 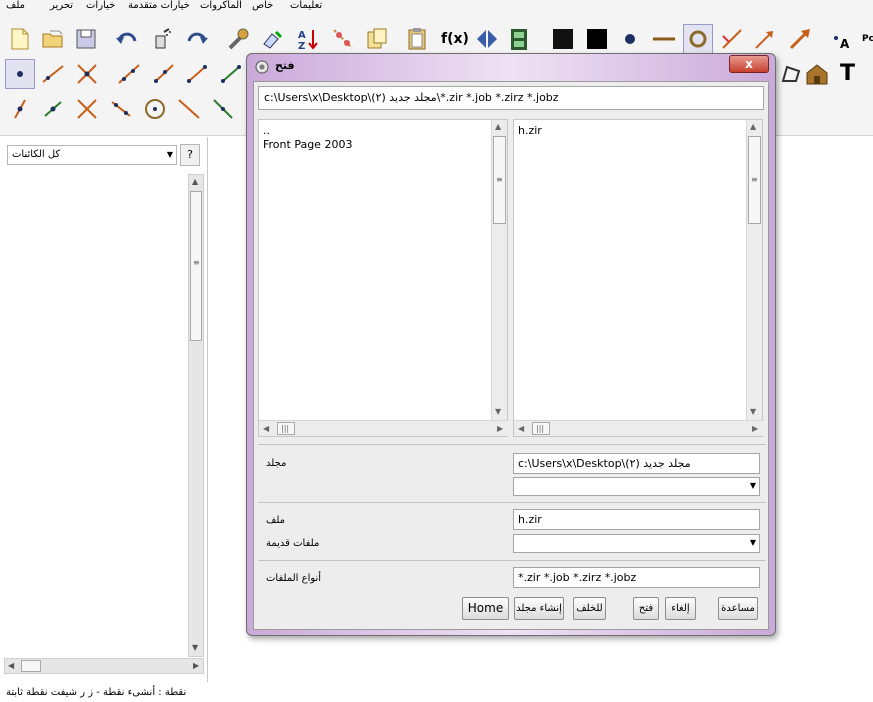 I want to click on objects-vertical-scrollbar: ▲ ≡ ▼, so click(x=196, y=415).